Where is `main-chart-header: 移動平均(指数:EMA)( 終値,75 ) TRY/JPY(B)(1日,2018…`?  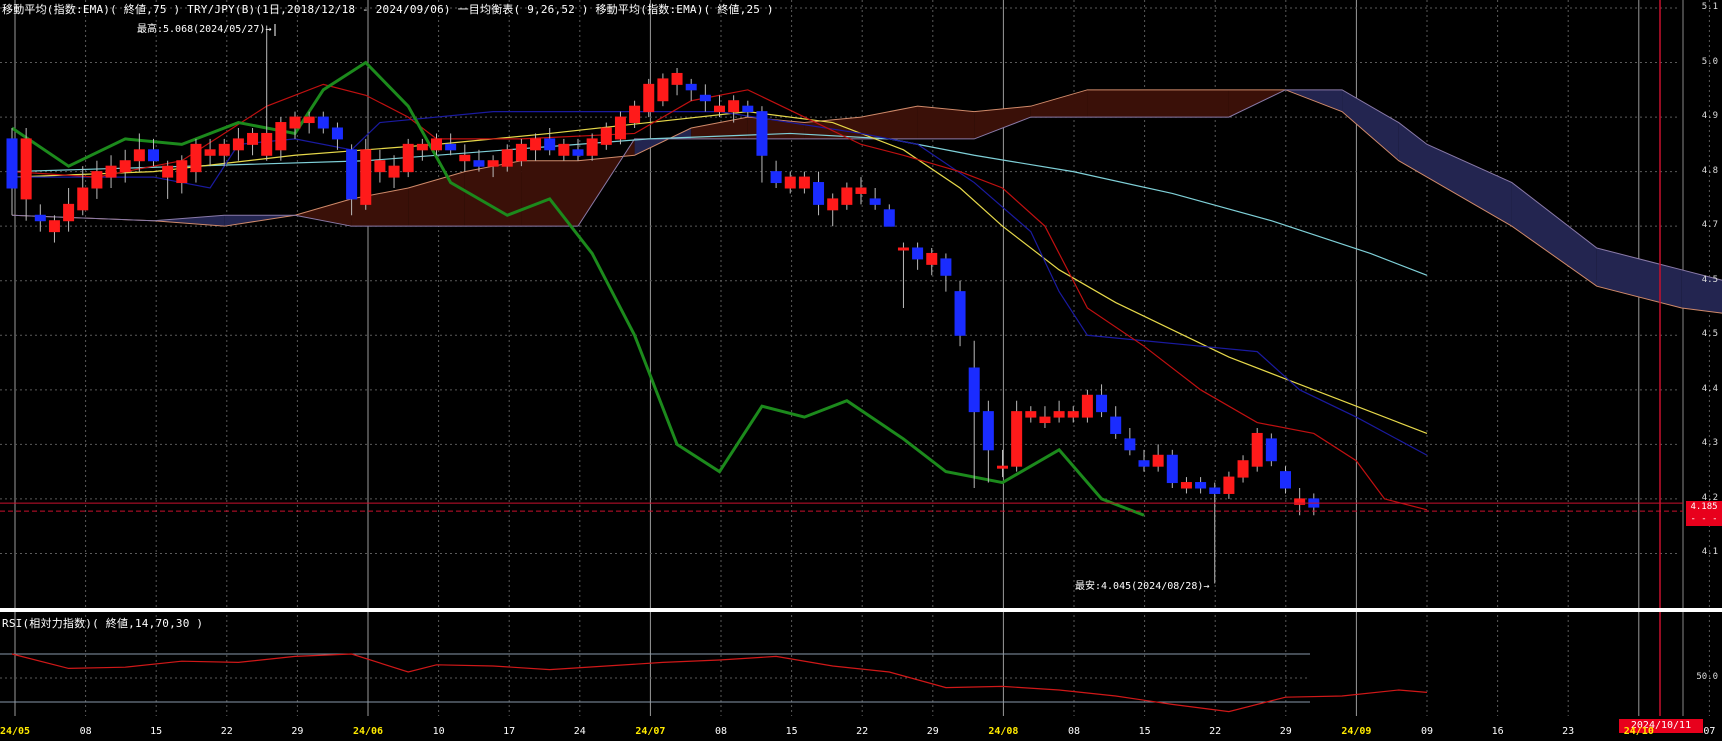 main-chart-header: 移動平均(指数:EMA)( 終値,75 ) TRY/JPY(B)(1日,2018… is located at coordinates (388, 9).